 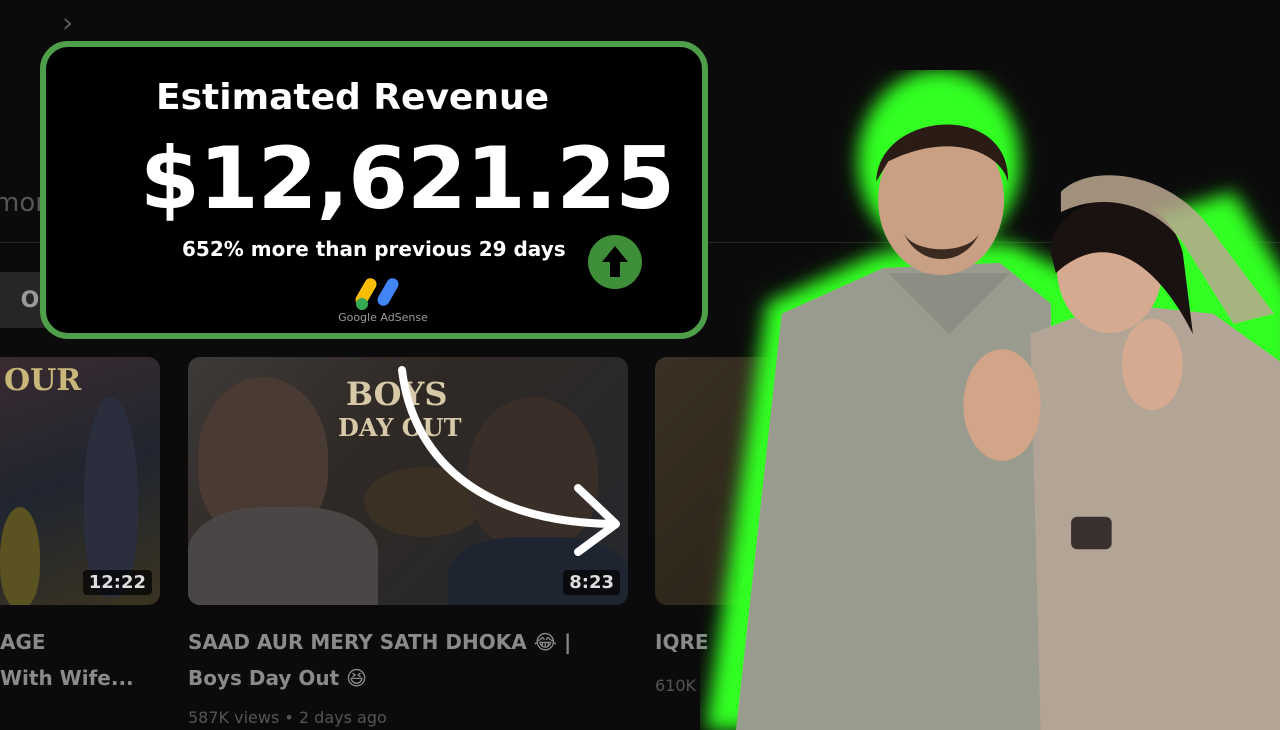 I want to click on video-meta: 610K, so click(x=676, y=685).